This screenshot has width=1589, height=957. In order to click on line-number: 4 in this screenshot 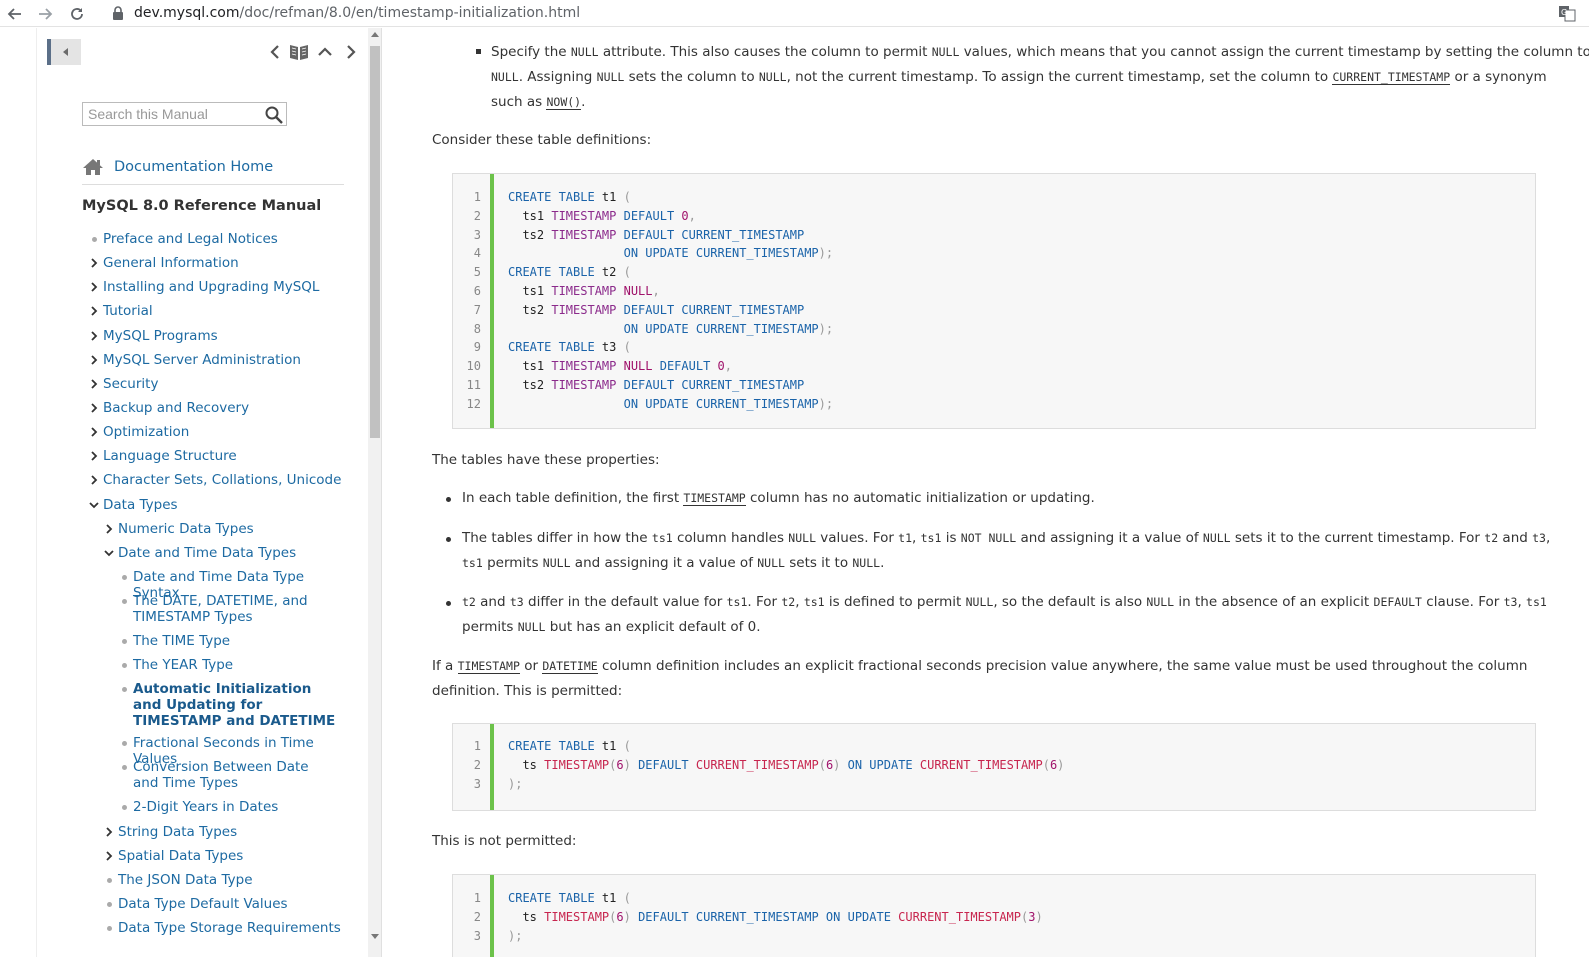, I will do `click(477, 253)`.